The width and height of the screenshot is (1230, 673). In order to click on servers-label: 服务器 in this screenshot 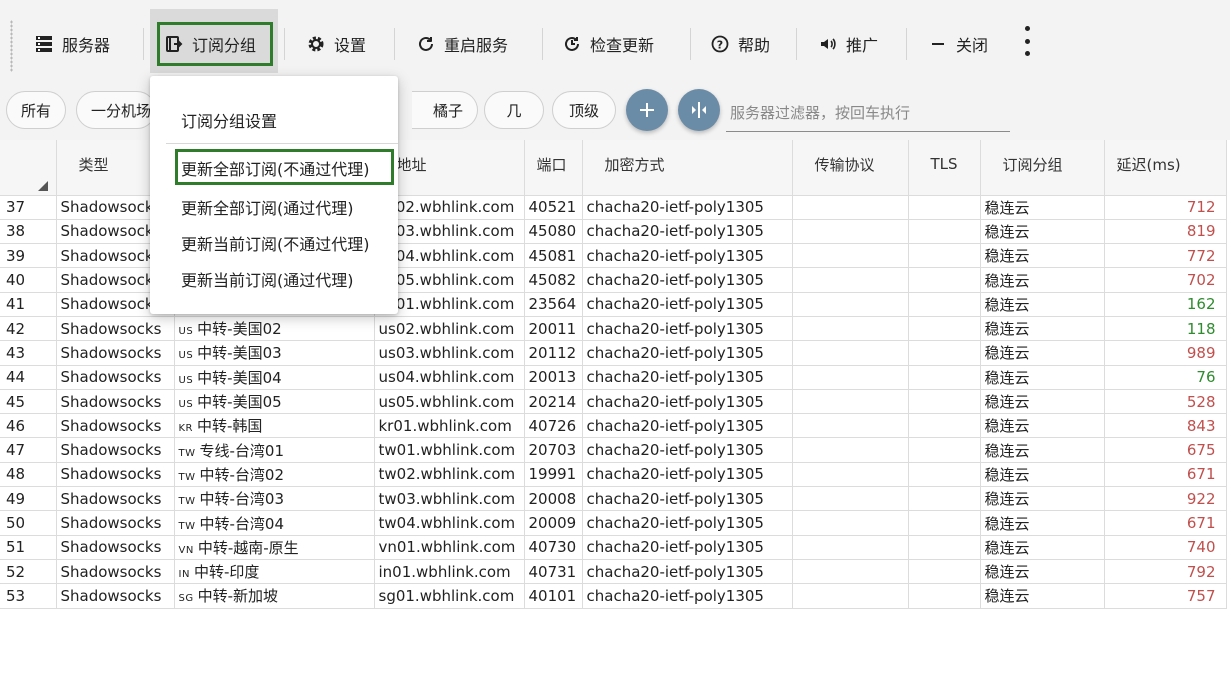, I will do `click(86, 45)`.